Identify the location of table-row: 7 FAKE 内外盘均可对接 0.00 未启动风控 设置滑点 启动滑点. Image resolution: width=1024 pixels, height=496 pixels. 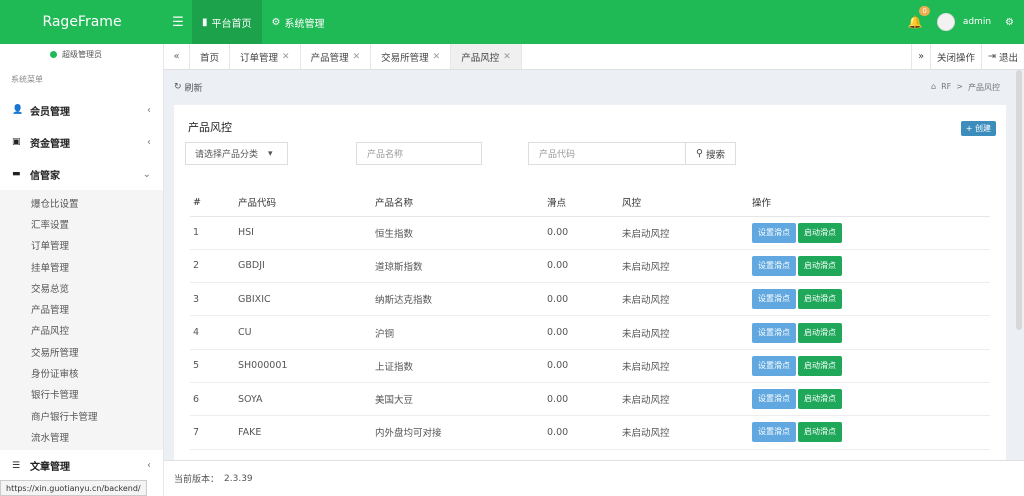
(590, 432).